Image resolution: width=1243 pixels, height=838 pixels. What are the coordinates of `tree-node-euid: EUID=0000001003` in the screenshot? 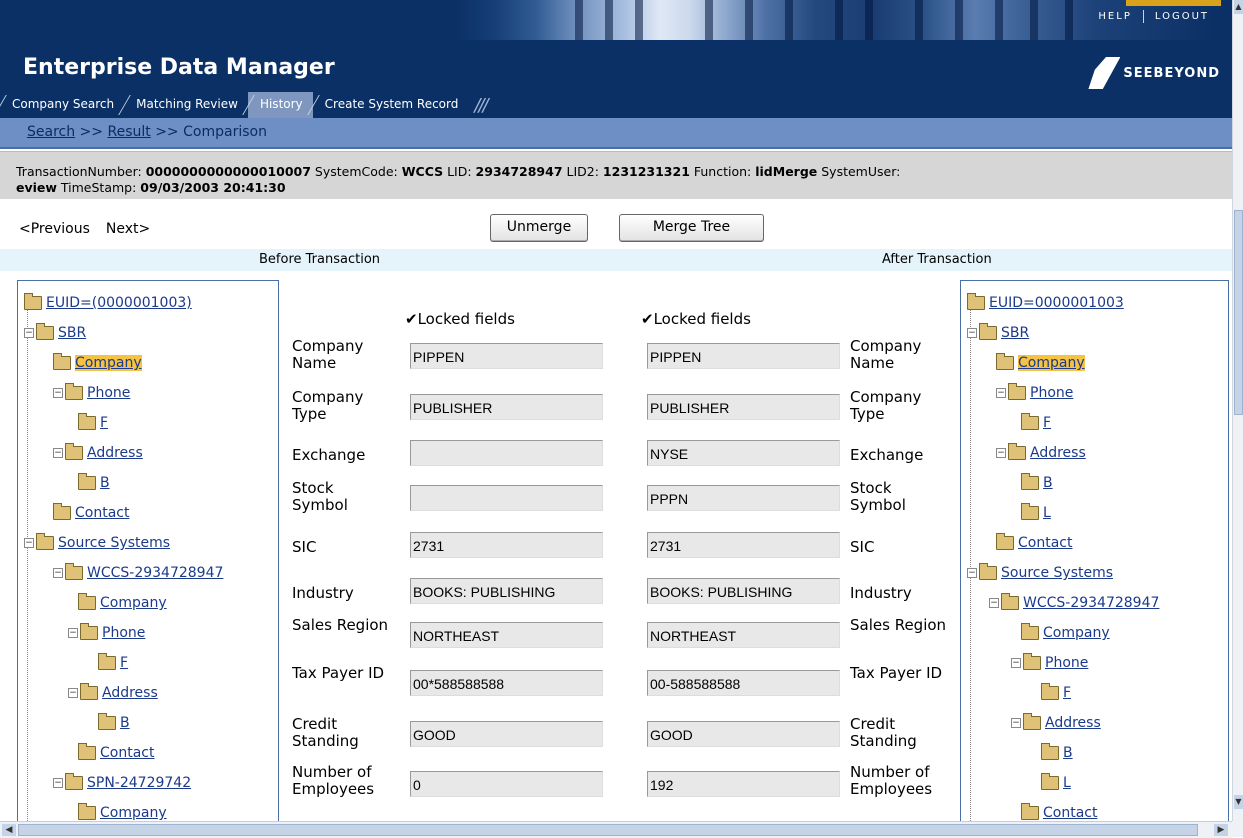 It's located at (1056, 303).